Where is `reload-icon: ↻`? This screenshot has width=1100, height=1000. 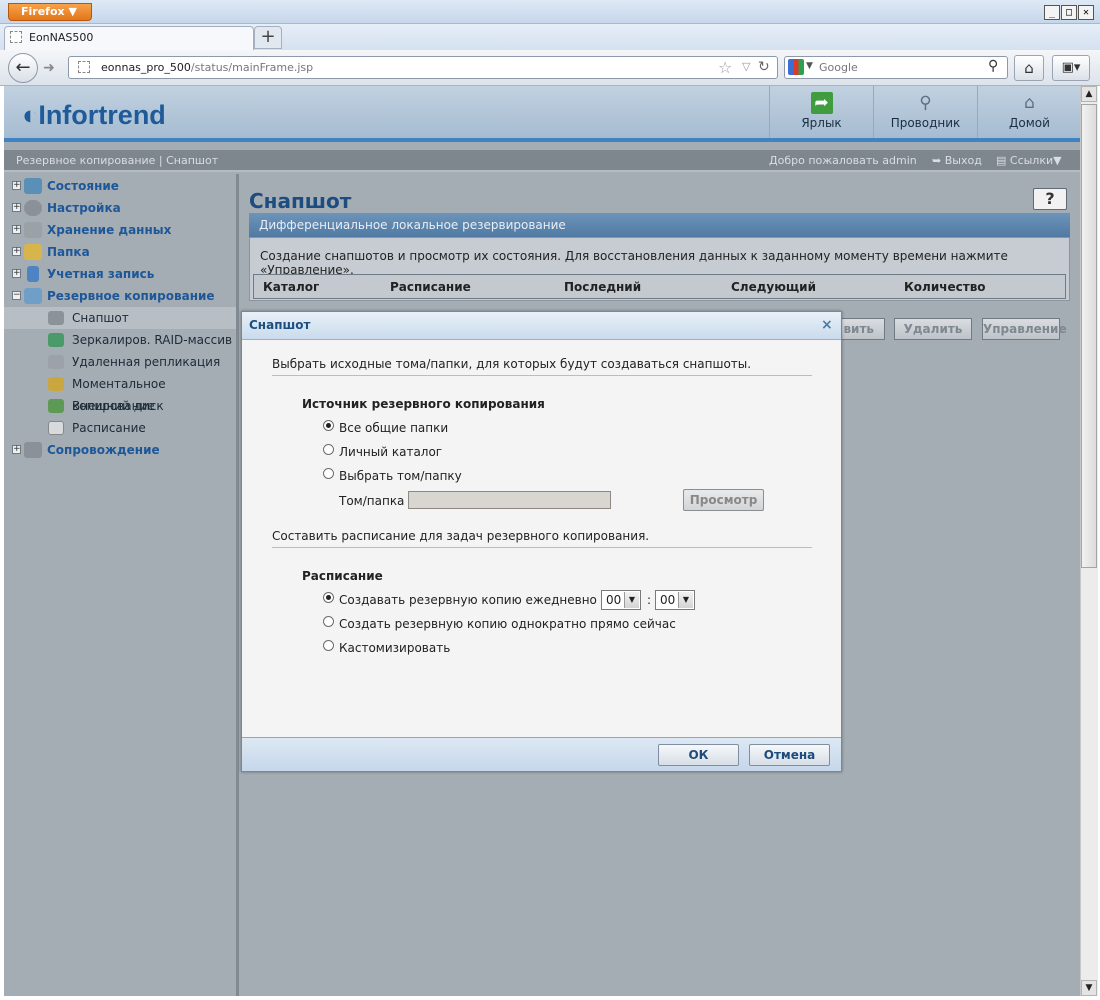 reload-icon: ↻ is located at coordinates (764, 67).